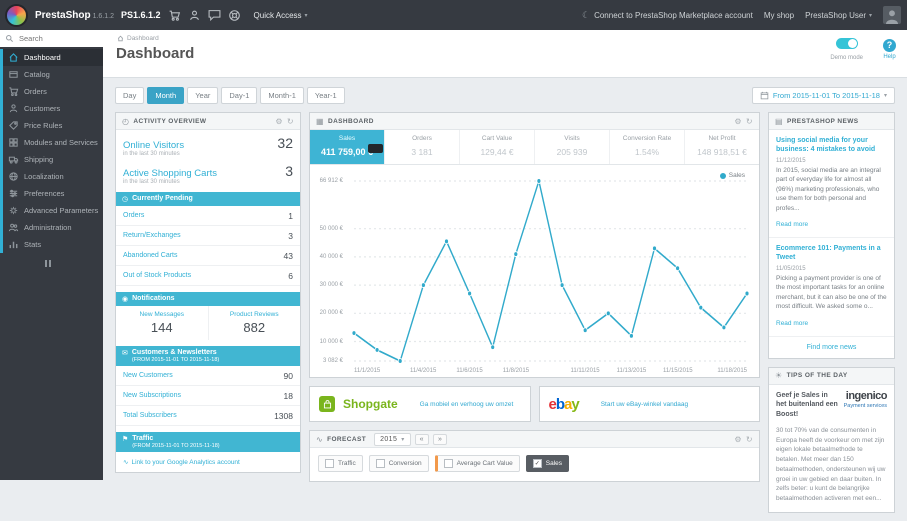 The height and width of the screenshot is (521, 907). What do you see at coordinates (254, 323) in the screenshot?
I see `product-reviews-cell: Product Reviews 882` at bounding box center [254, 323].